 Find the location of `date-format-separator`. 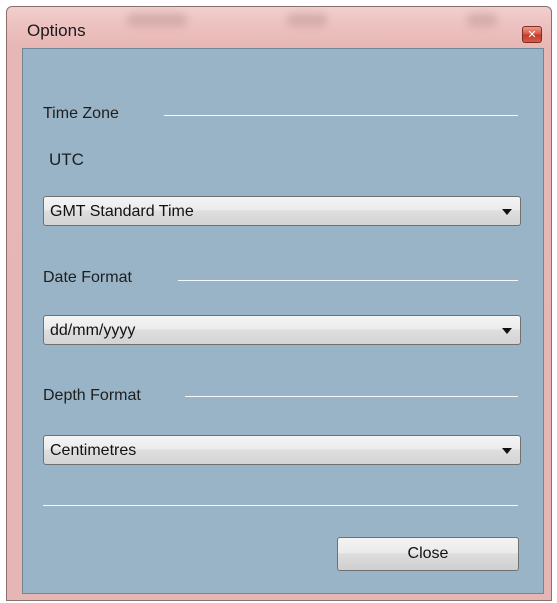

date-format-separator is located at coordinates (348, 280).